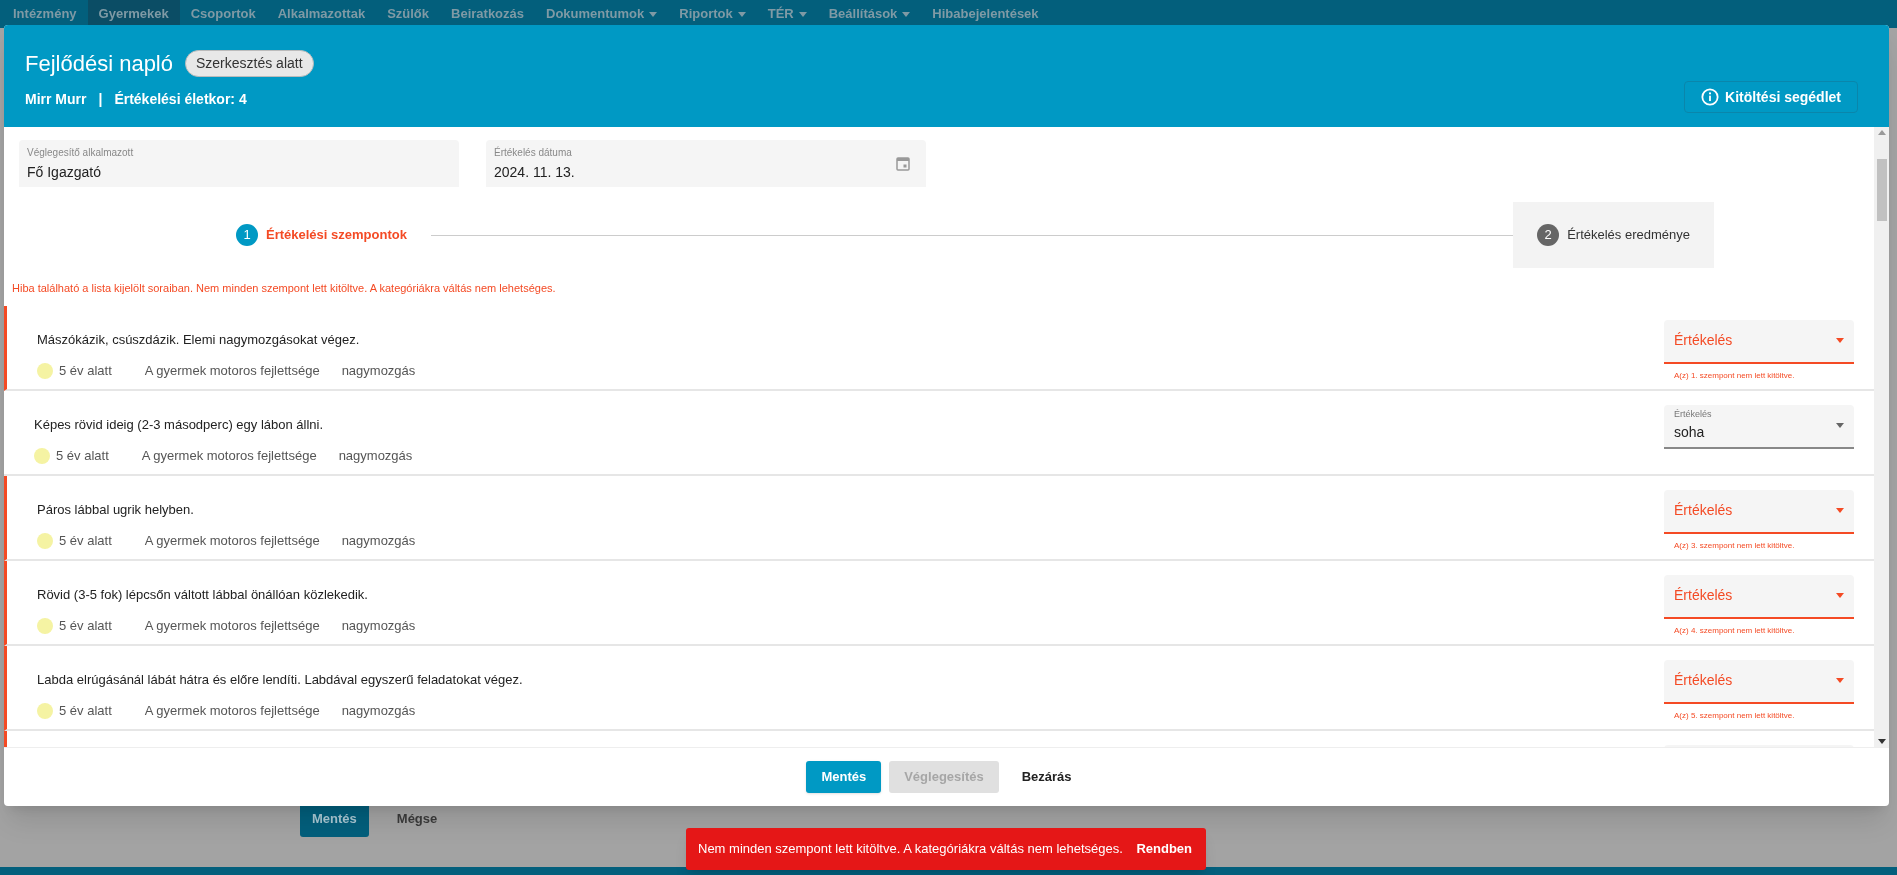 This screenshot has height=875, width=1897. What do you see at coordinates (133, 14) in the screenshot?
I see `nav-tab: Gyermekek` at bounding box center [133, 14].